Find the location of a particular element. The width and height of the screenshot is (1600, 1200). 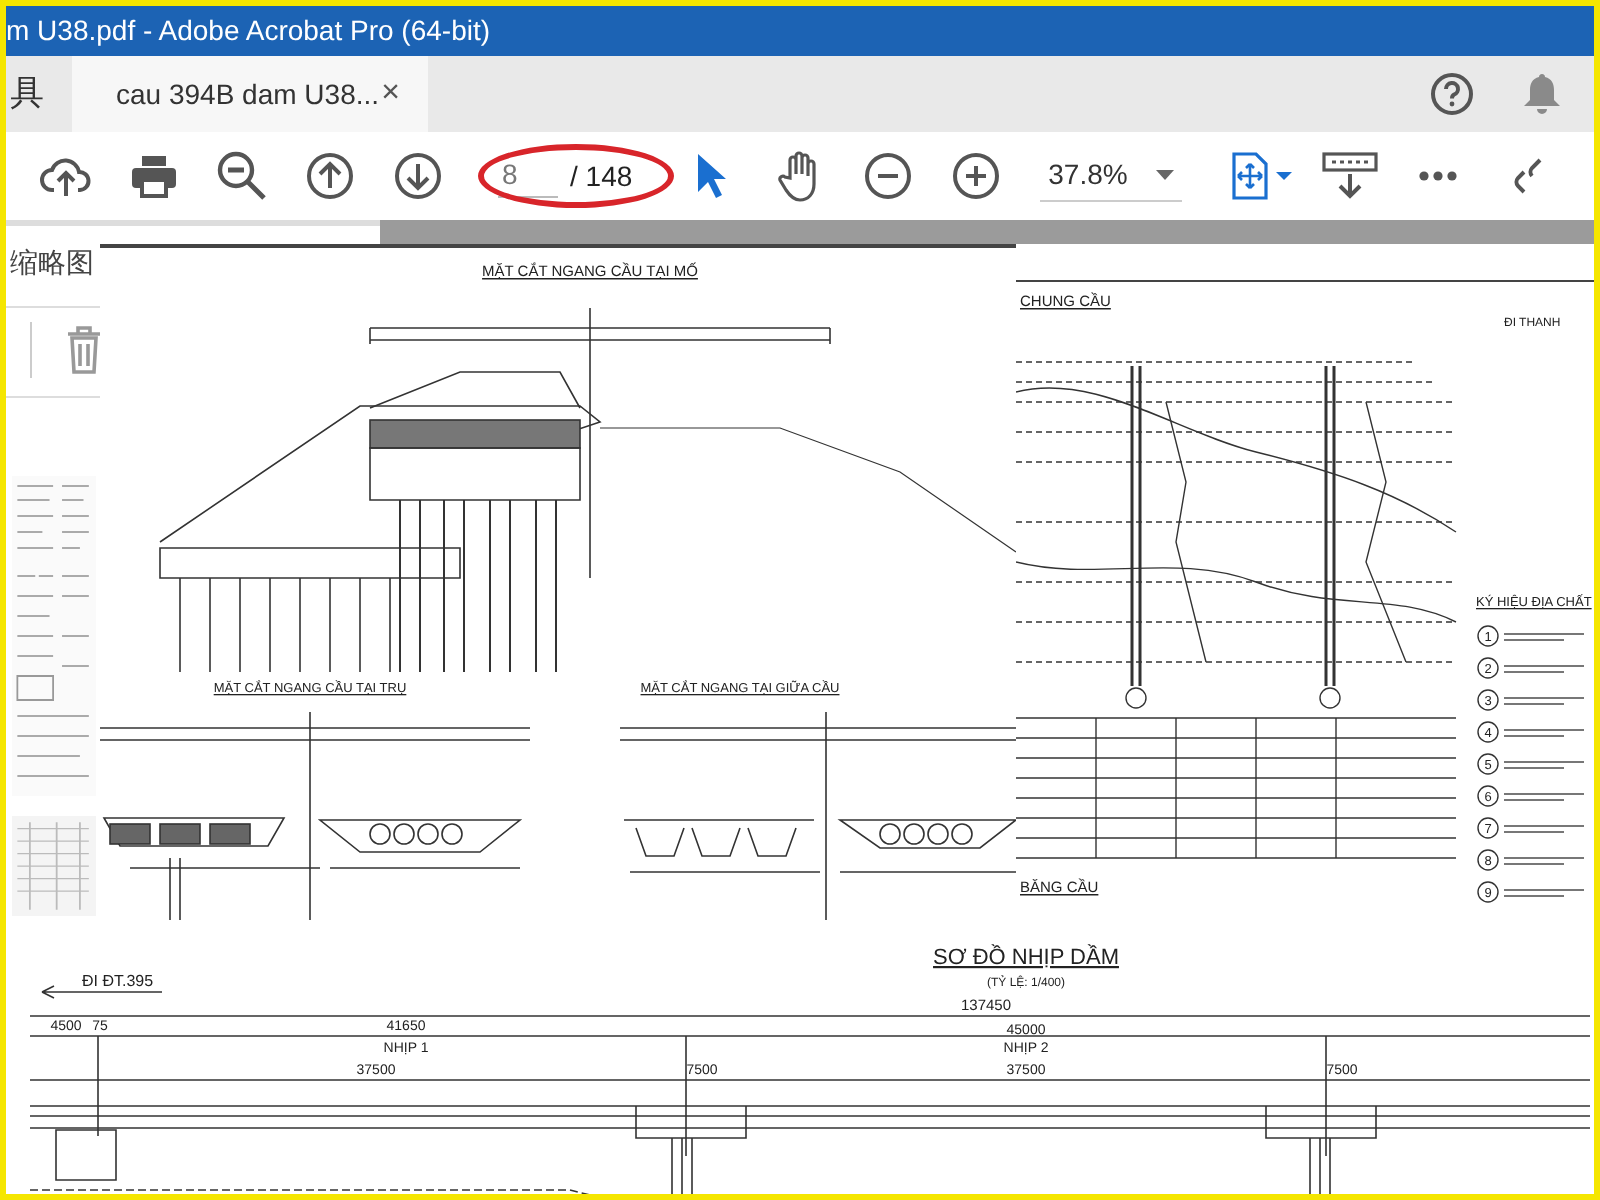

pointer-icon is located at coordinates (712, 176).